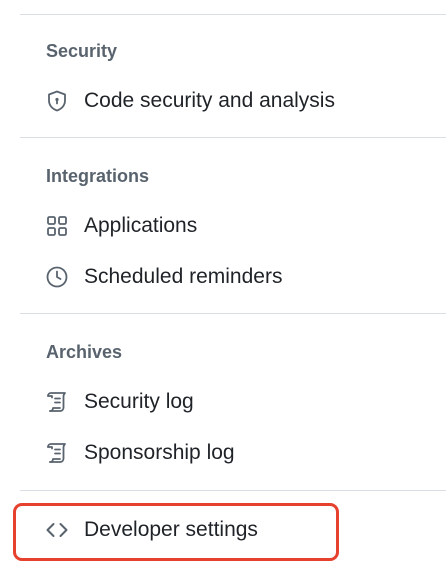 The width and height of the screenshot is (446, 584). What do you see at coordinates (240, 226) in the screenshot?
I see `sidebar-item-applications: Applications` at bounding box center [240, 226].